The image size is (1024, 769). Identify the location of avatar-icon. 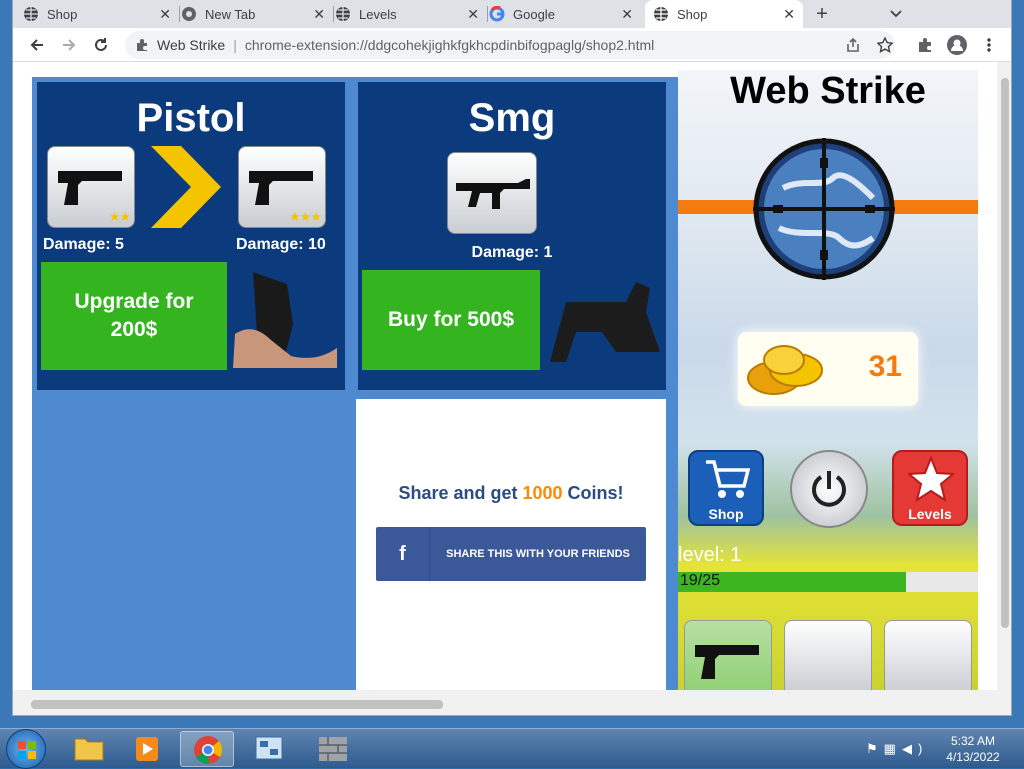
(957, 45).